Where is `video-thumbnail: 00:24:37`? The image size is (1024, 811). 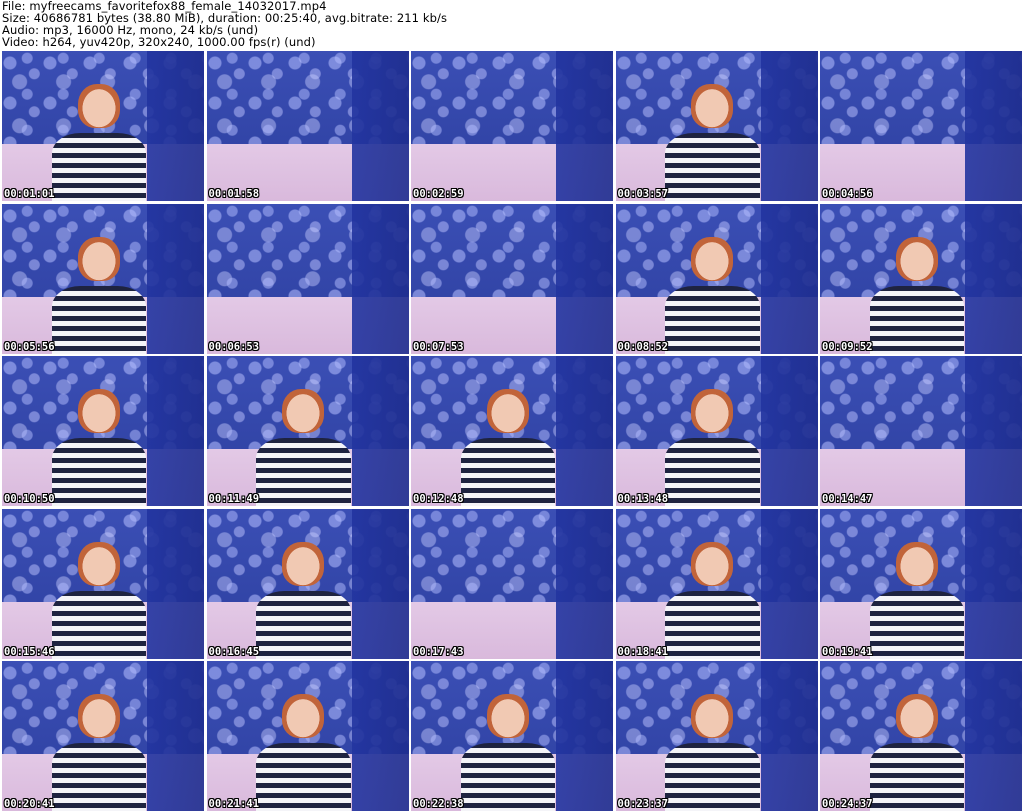
video-thumbnail: 00:24:37 is located at coordinates (921, 736).